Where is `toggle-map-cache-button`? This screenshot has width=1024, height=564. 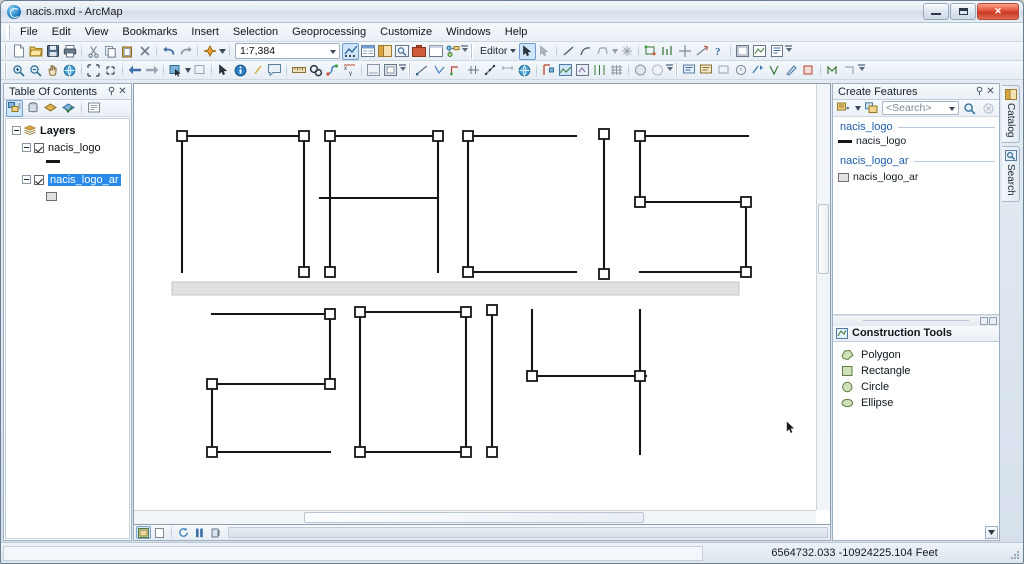 toggle-map-cache-button is located at coordinates (215, 532).